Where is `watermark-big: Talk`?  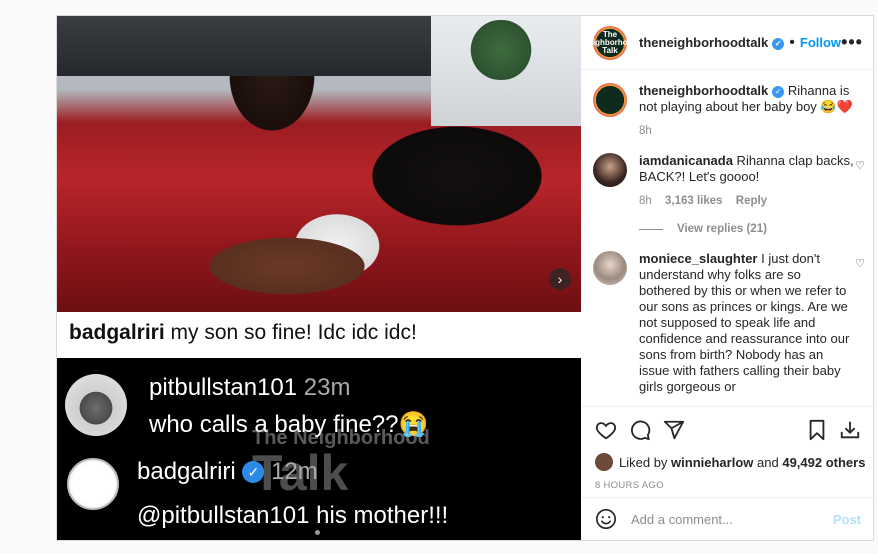 watermark-big: Talk is located at coordinates (300, 473).